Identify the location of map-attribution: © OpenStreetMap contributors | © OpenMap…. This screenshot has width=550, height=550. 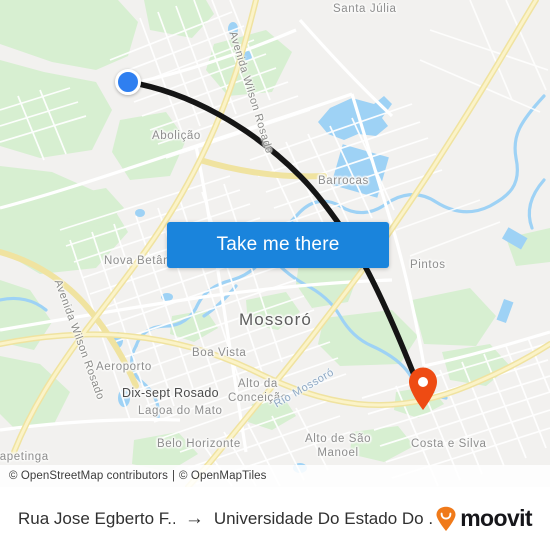
(275, 476).